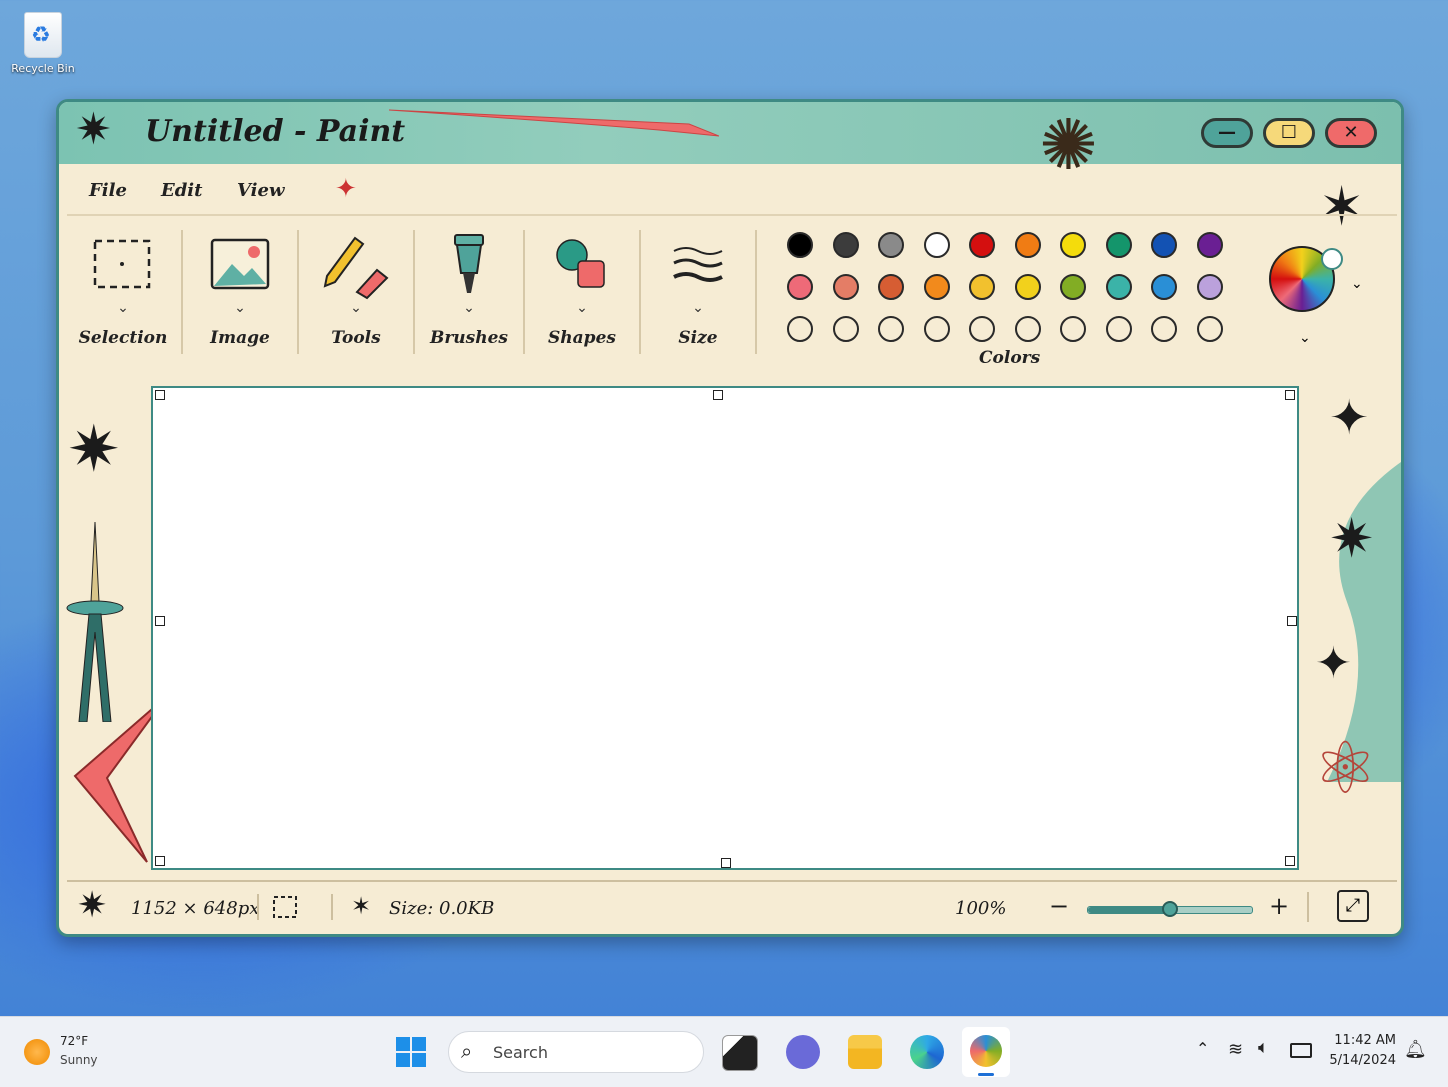  I want to click on wifi-icon: ≋, so click(1235, 1049).